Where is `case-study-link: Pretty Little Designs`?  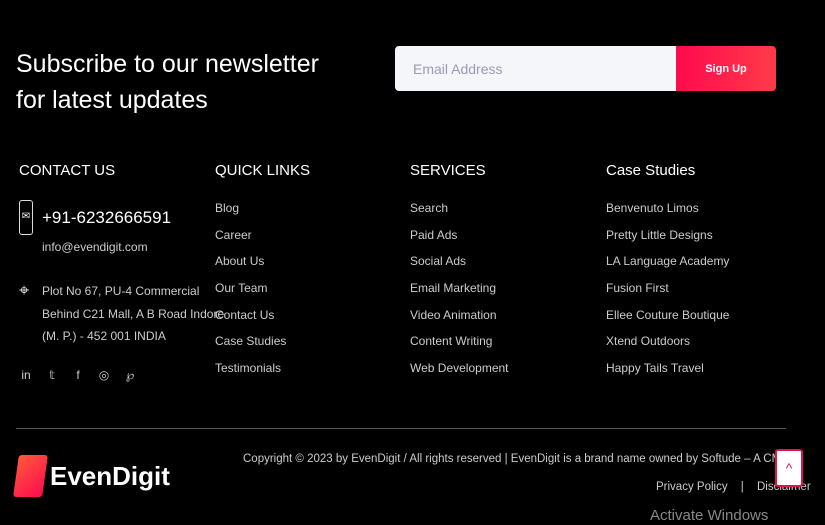 case-study-link: Pretty Little Designs is located at coordinates (667, 241).